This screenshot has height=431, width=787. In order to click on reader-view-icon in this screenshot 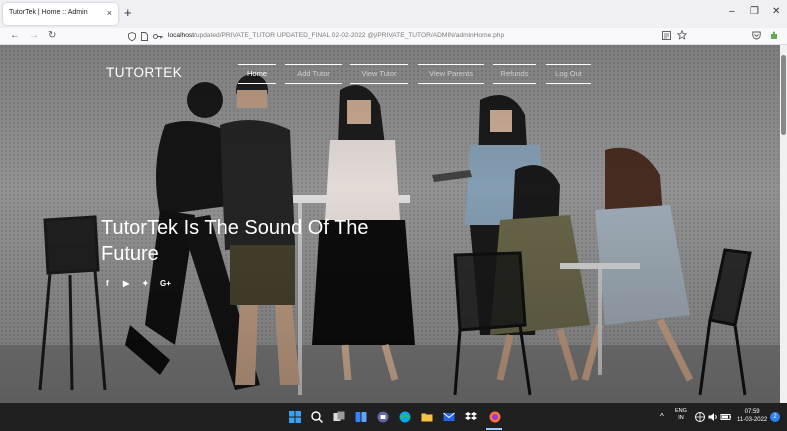, I will do `click(666, 35)`.